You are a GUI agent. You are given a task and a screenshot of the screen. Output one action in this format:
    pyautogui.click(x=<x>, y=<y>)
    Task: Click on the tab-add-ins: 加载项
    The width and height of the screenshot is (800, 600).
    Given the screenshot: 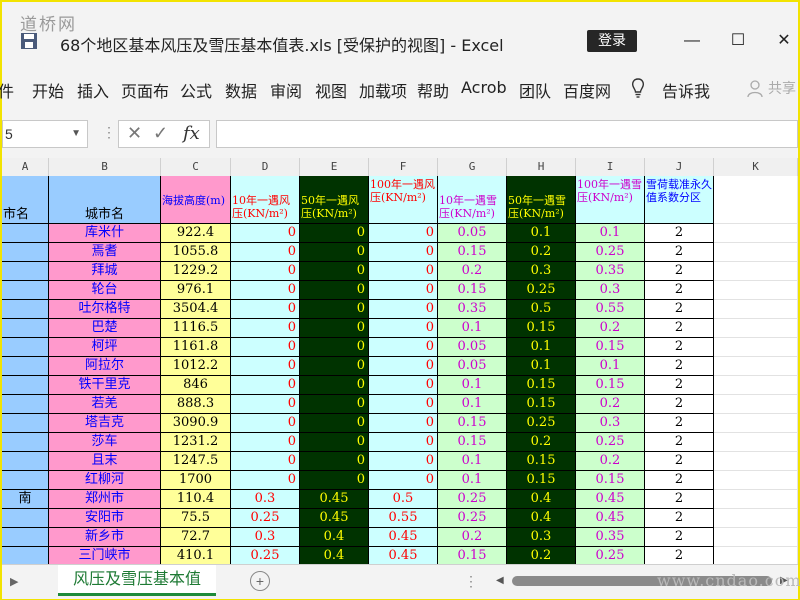 What is the action you would take?
    pyautogui.click(x=383, y=90)
    